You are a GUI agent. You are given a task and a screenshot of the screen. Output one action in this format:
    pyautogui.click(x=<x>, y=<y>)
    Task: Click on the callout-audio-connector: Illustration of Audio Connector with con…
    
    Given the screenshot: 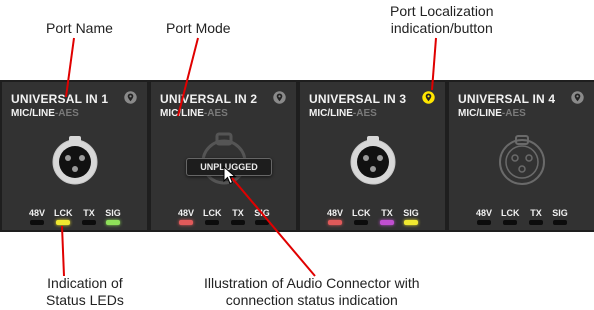 What is the action you would take?
    pyautogui.click(x=312, y=292)
    